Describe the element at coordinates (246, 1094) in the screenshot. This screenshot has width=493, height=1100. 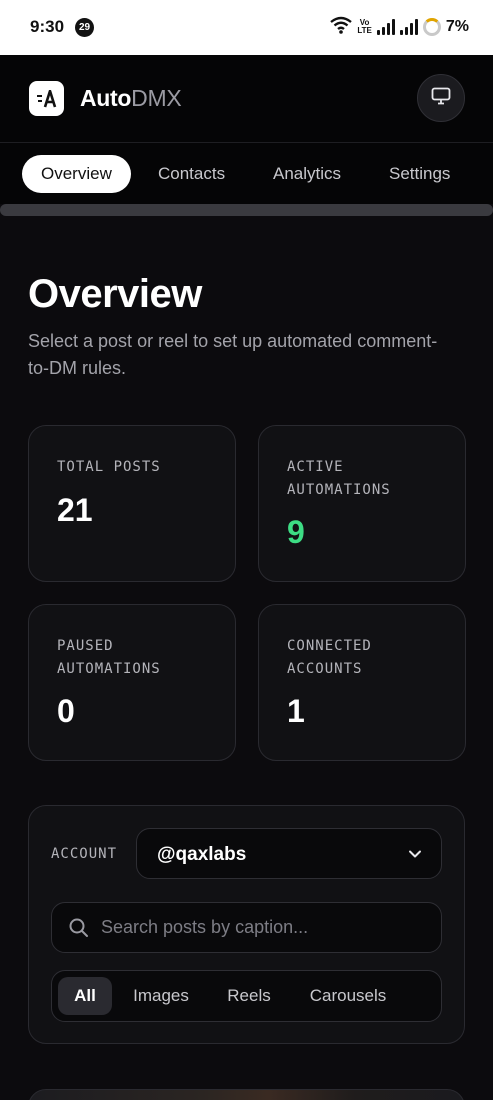
I see `post-card` at that location.